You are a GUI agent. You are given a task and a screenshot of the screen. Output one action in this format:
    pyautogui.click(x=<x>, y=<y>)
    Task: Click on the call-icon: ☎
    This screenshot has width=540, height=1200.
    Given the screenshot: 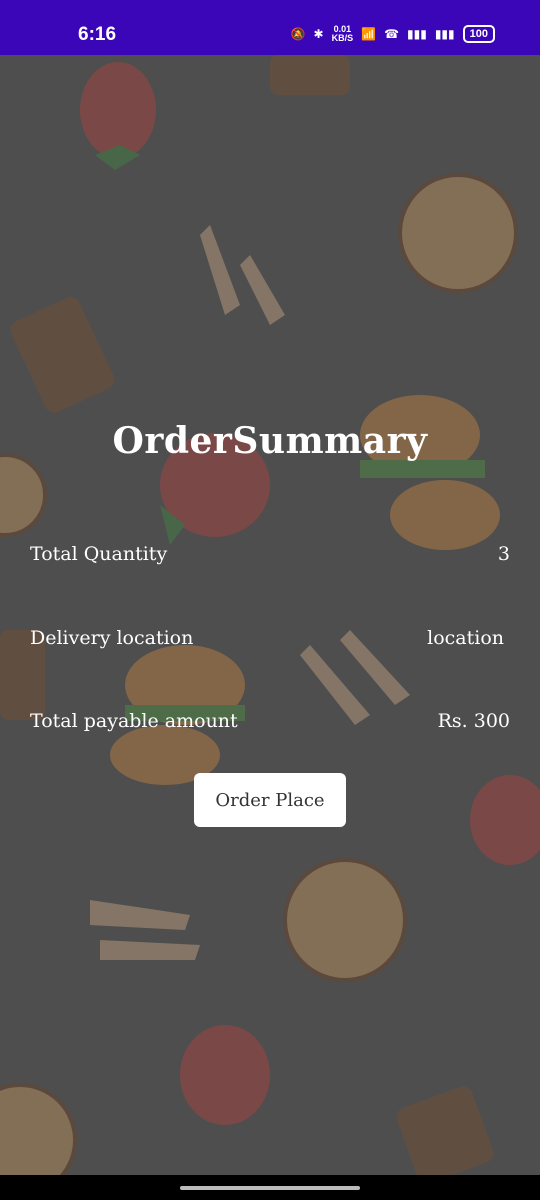 What is the action you would take?
    pyautogui.click(x=392, y=34)
    